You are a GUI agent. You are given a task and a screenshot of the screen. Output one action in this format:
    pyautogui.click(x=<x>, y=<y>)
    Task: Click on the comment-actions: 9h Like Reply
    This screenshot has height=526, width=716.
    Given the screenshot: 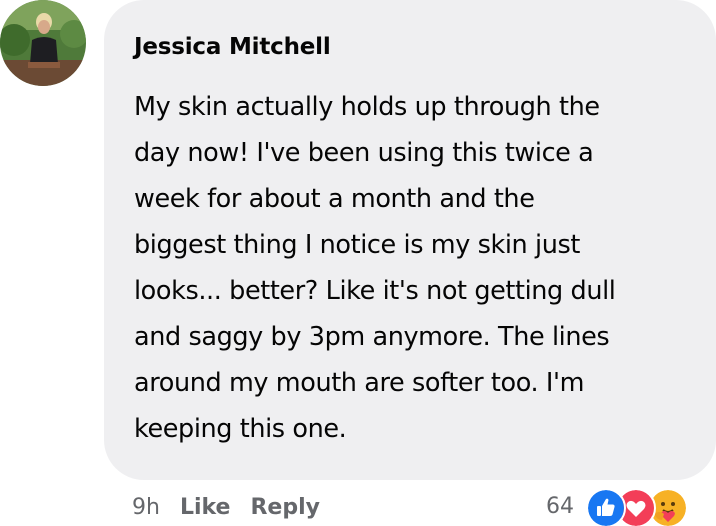 What is the action you would take?
    pyautogui.click(x=236, y=507)
    